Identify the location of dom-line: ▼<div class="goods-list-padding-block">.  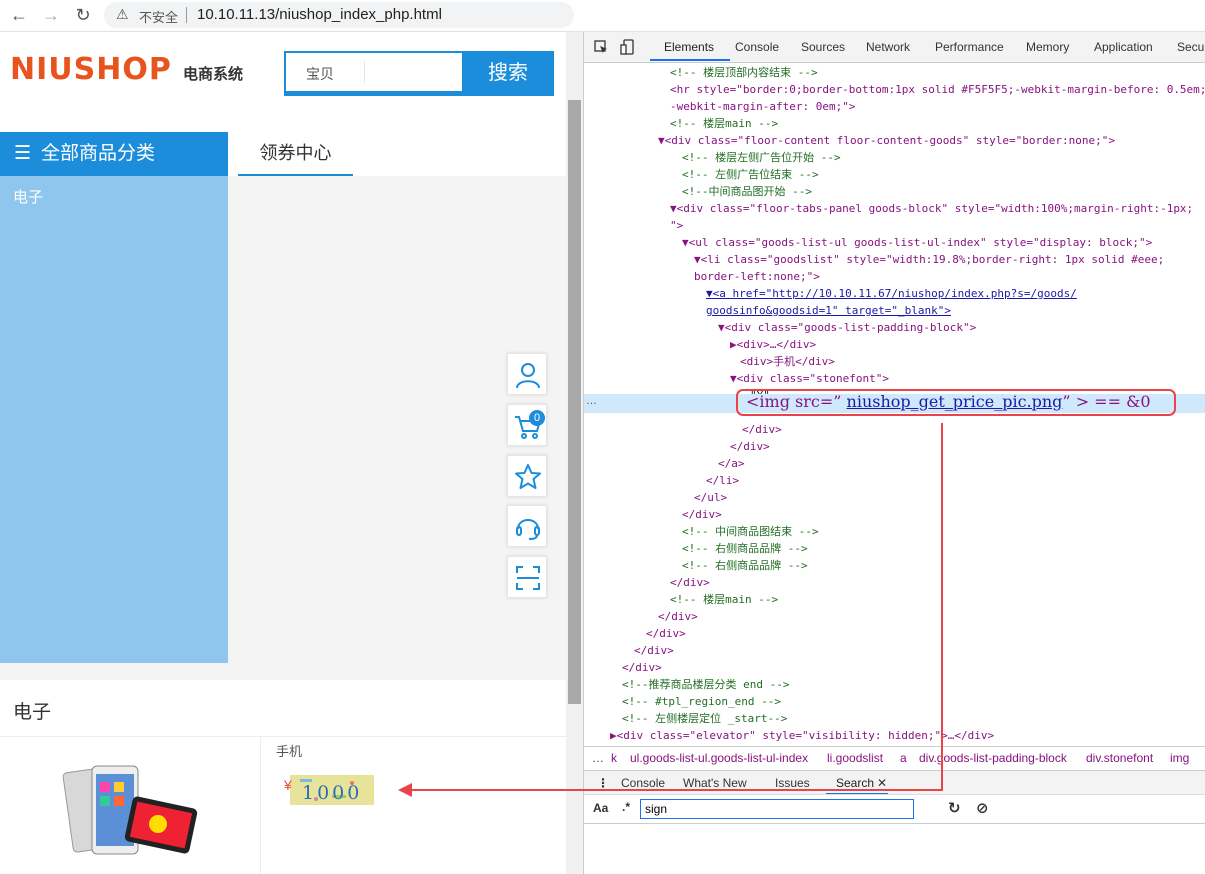
(847, 327).